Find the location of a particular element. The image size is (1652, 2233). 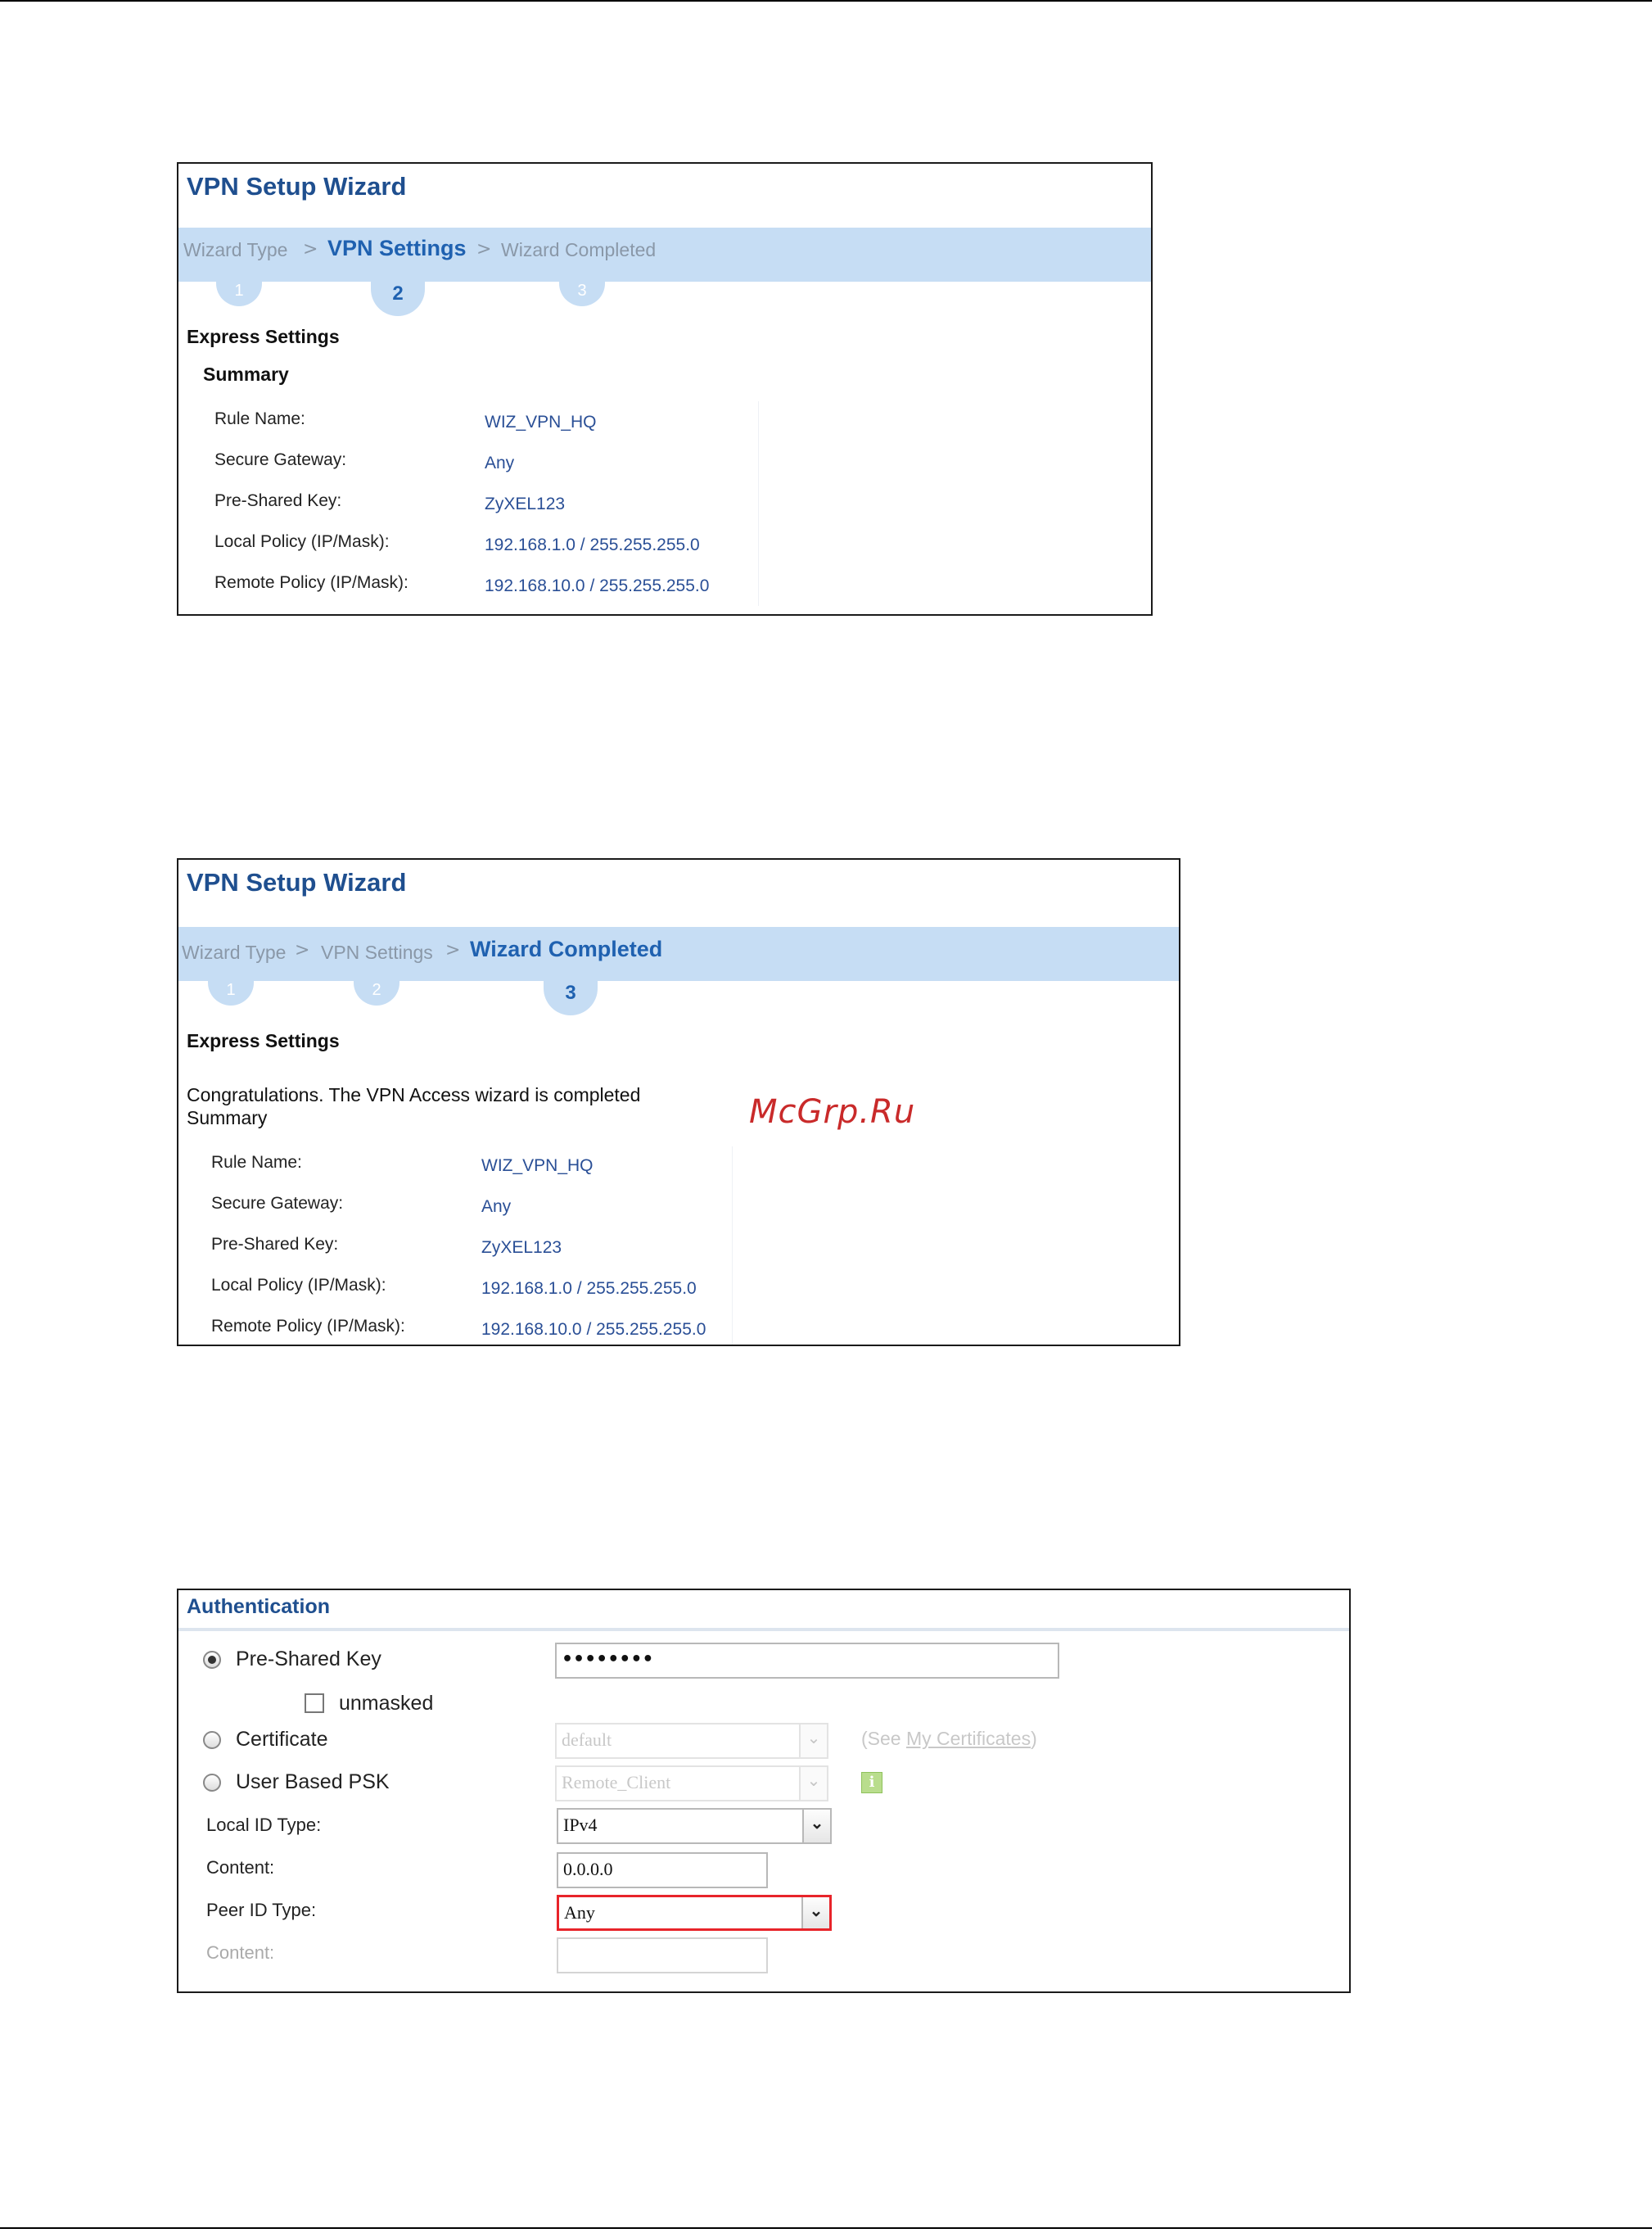

user-based-psk-label: User Based PSK is located at coordinates (313, 1782).